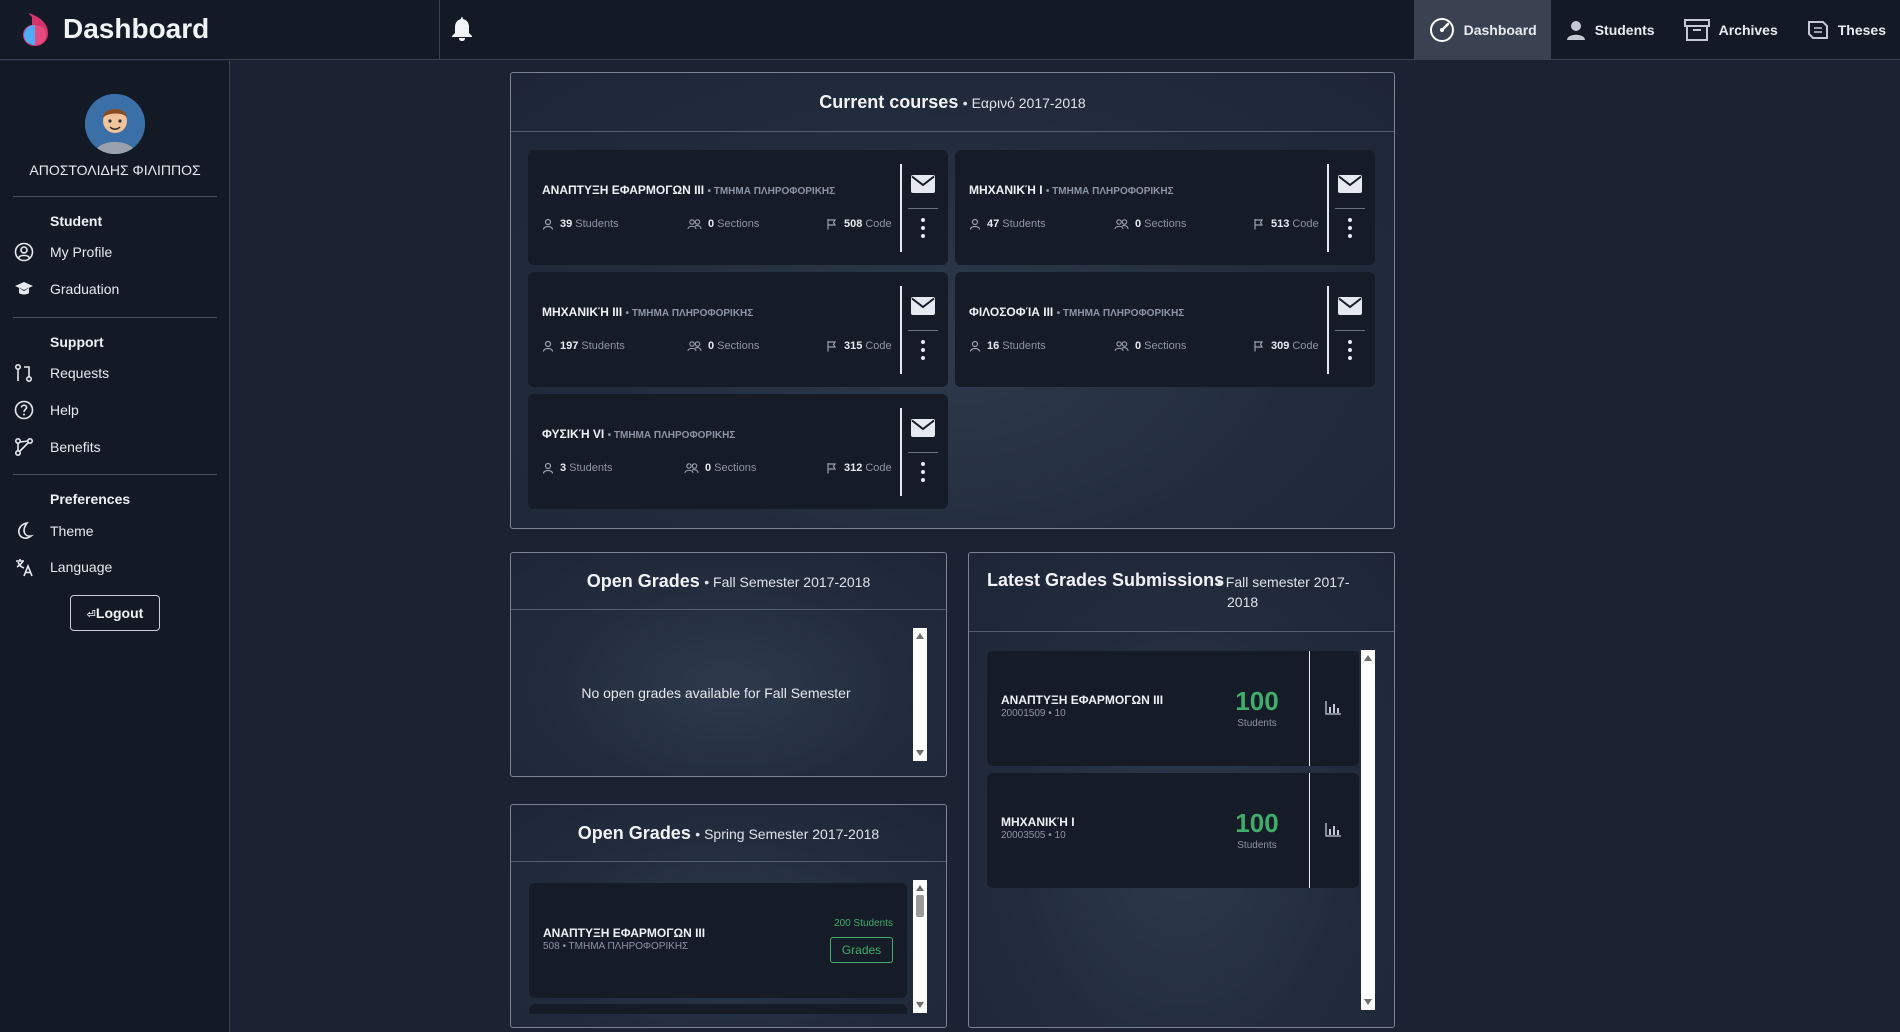 The image size is (1900, 1032). What do you see at coordinates (1846, 30) in the screenshot?
I see `nav-theses: Theses` at bounding box center [1846, 30].